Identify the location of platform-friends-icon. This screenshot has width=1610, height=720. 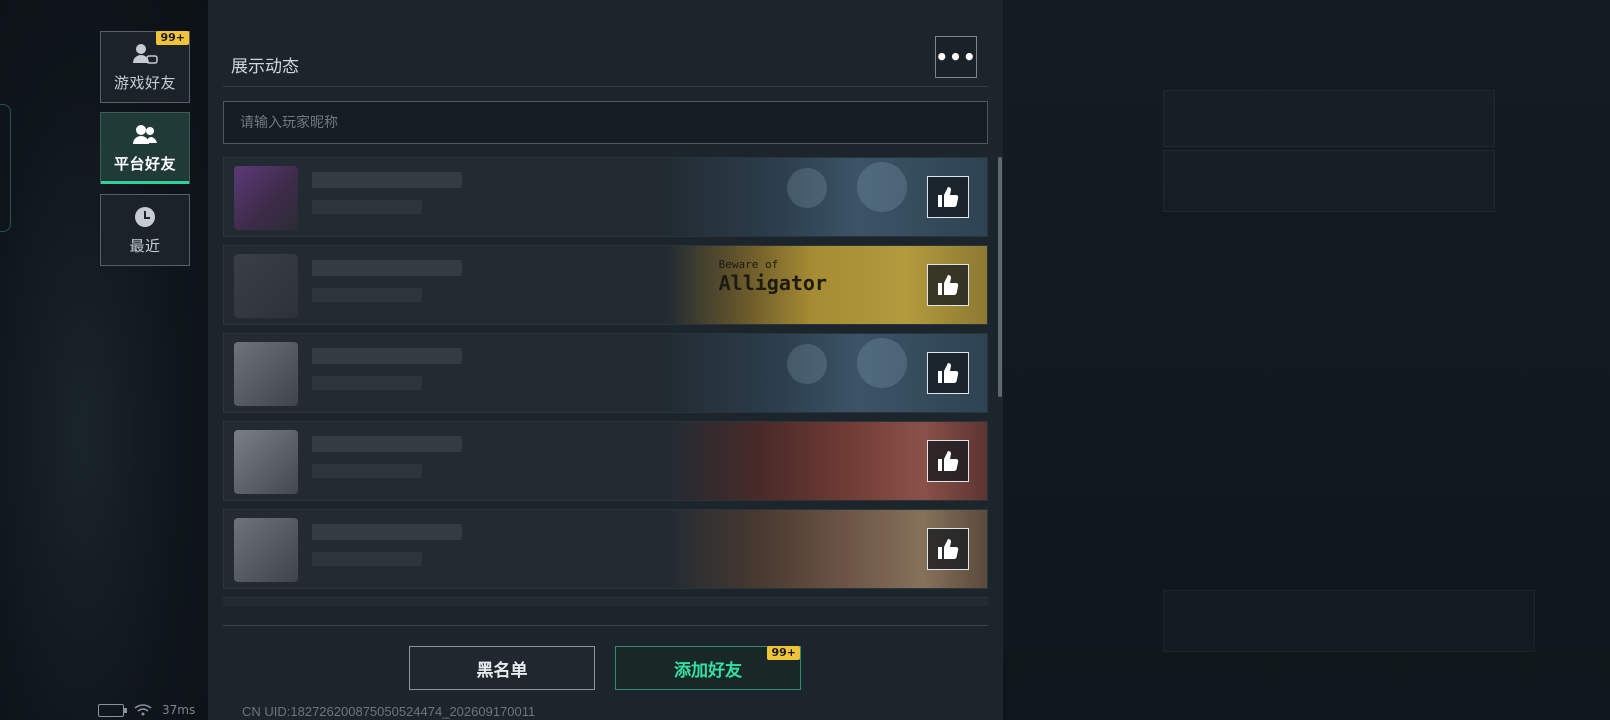
(145, 134).